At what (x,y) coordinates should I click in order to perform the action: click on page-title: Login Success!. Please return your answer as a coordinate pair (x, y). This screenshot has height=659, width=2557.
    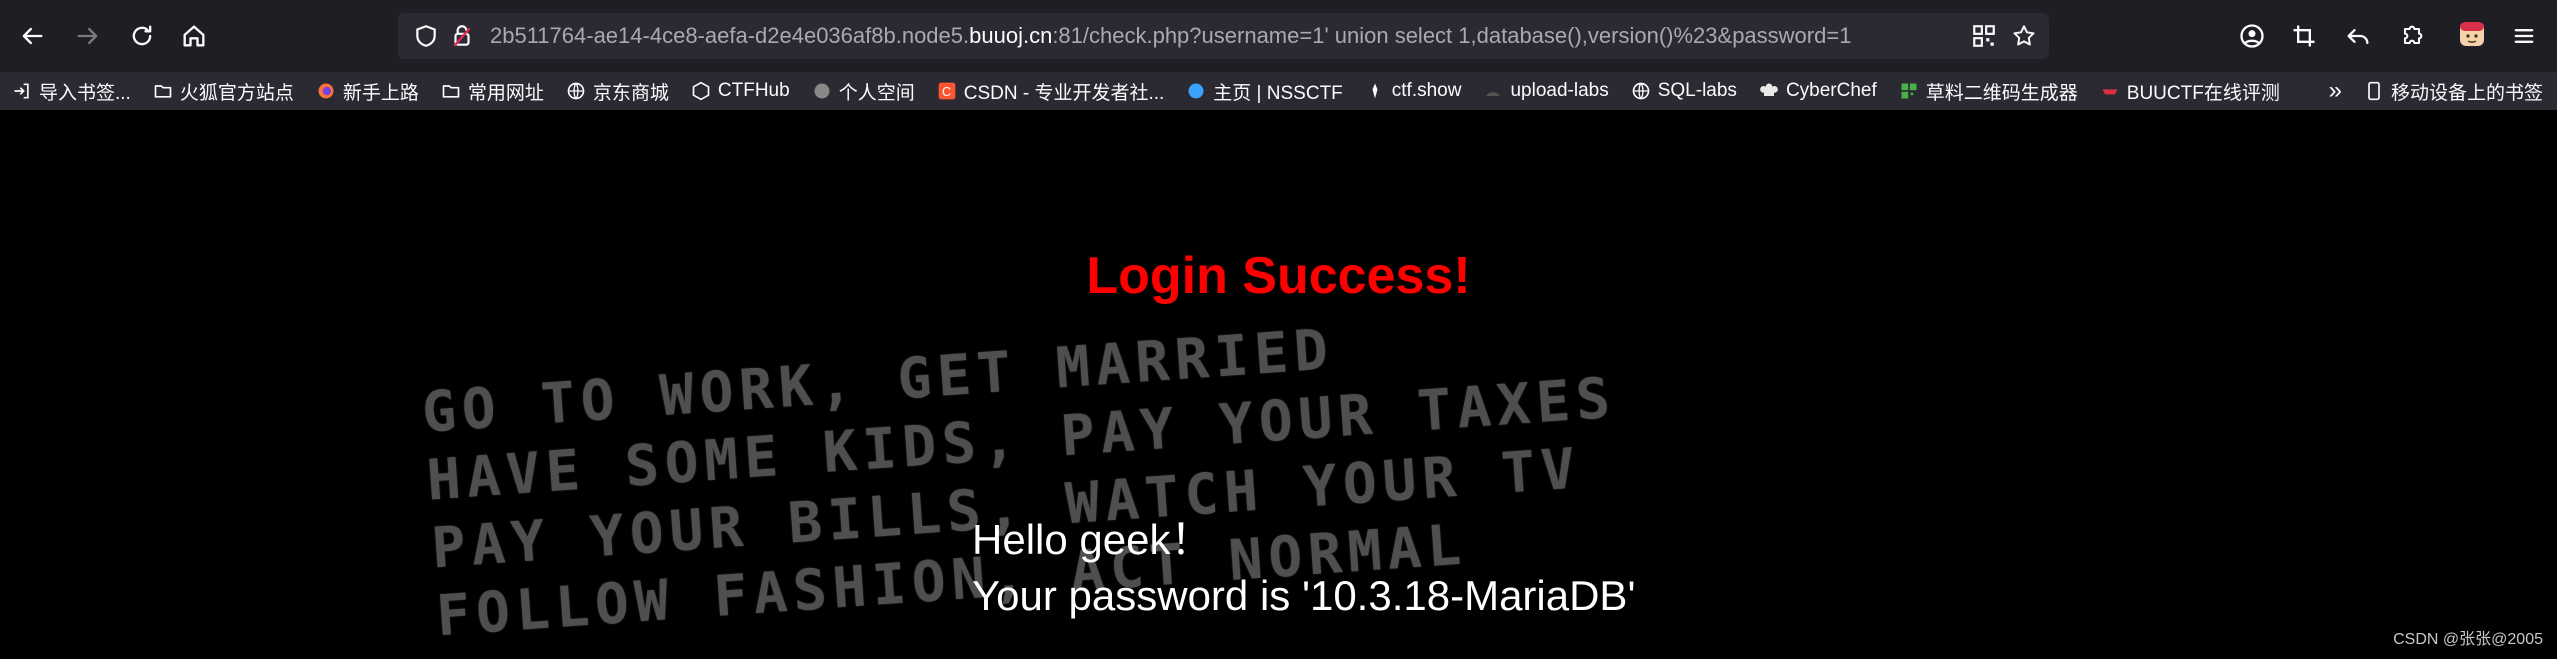
    Looking at the image, I should click on (1278, 276).